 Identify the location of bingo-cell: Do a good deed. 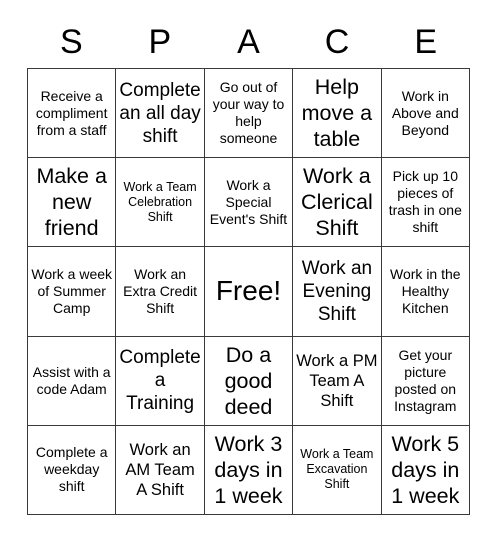
(249, 381).